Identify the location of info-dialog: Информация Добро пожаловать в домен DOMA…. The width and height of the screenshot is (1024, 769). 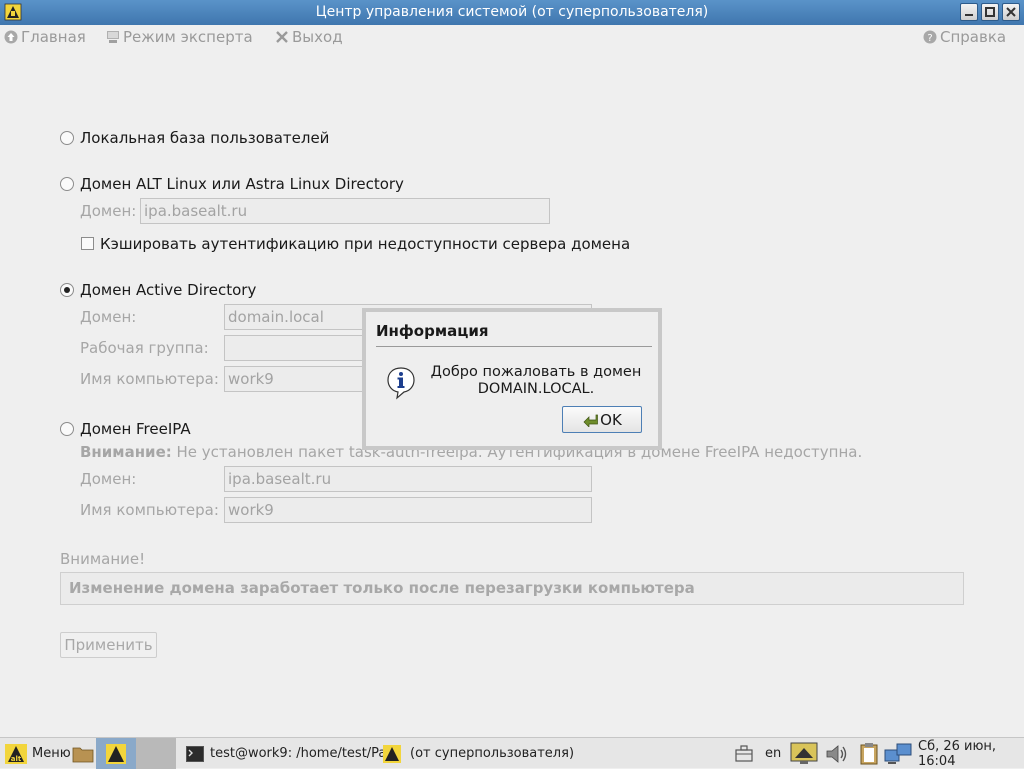
(512, 379).